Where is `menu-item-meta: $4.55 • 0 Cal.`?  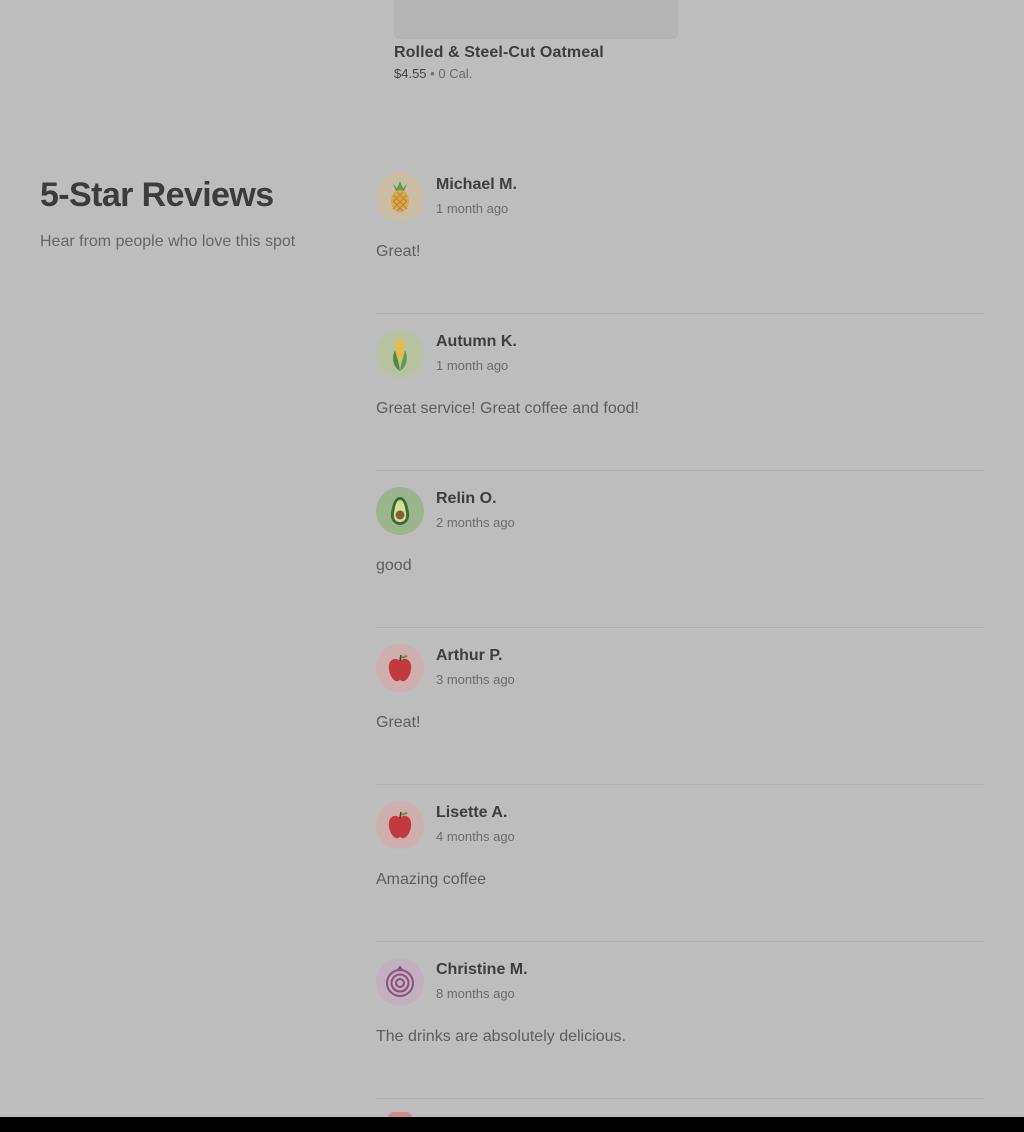
menu-item-meta: $4.55 • 0 Cal. is located at coordinates (536, 74).